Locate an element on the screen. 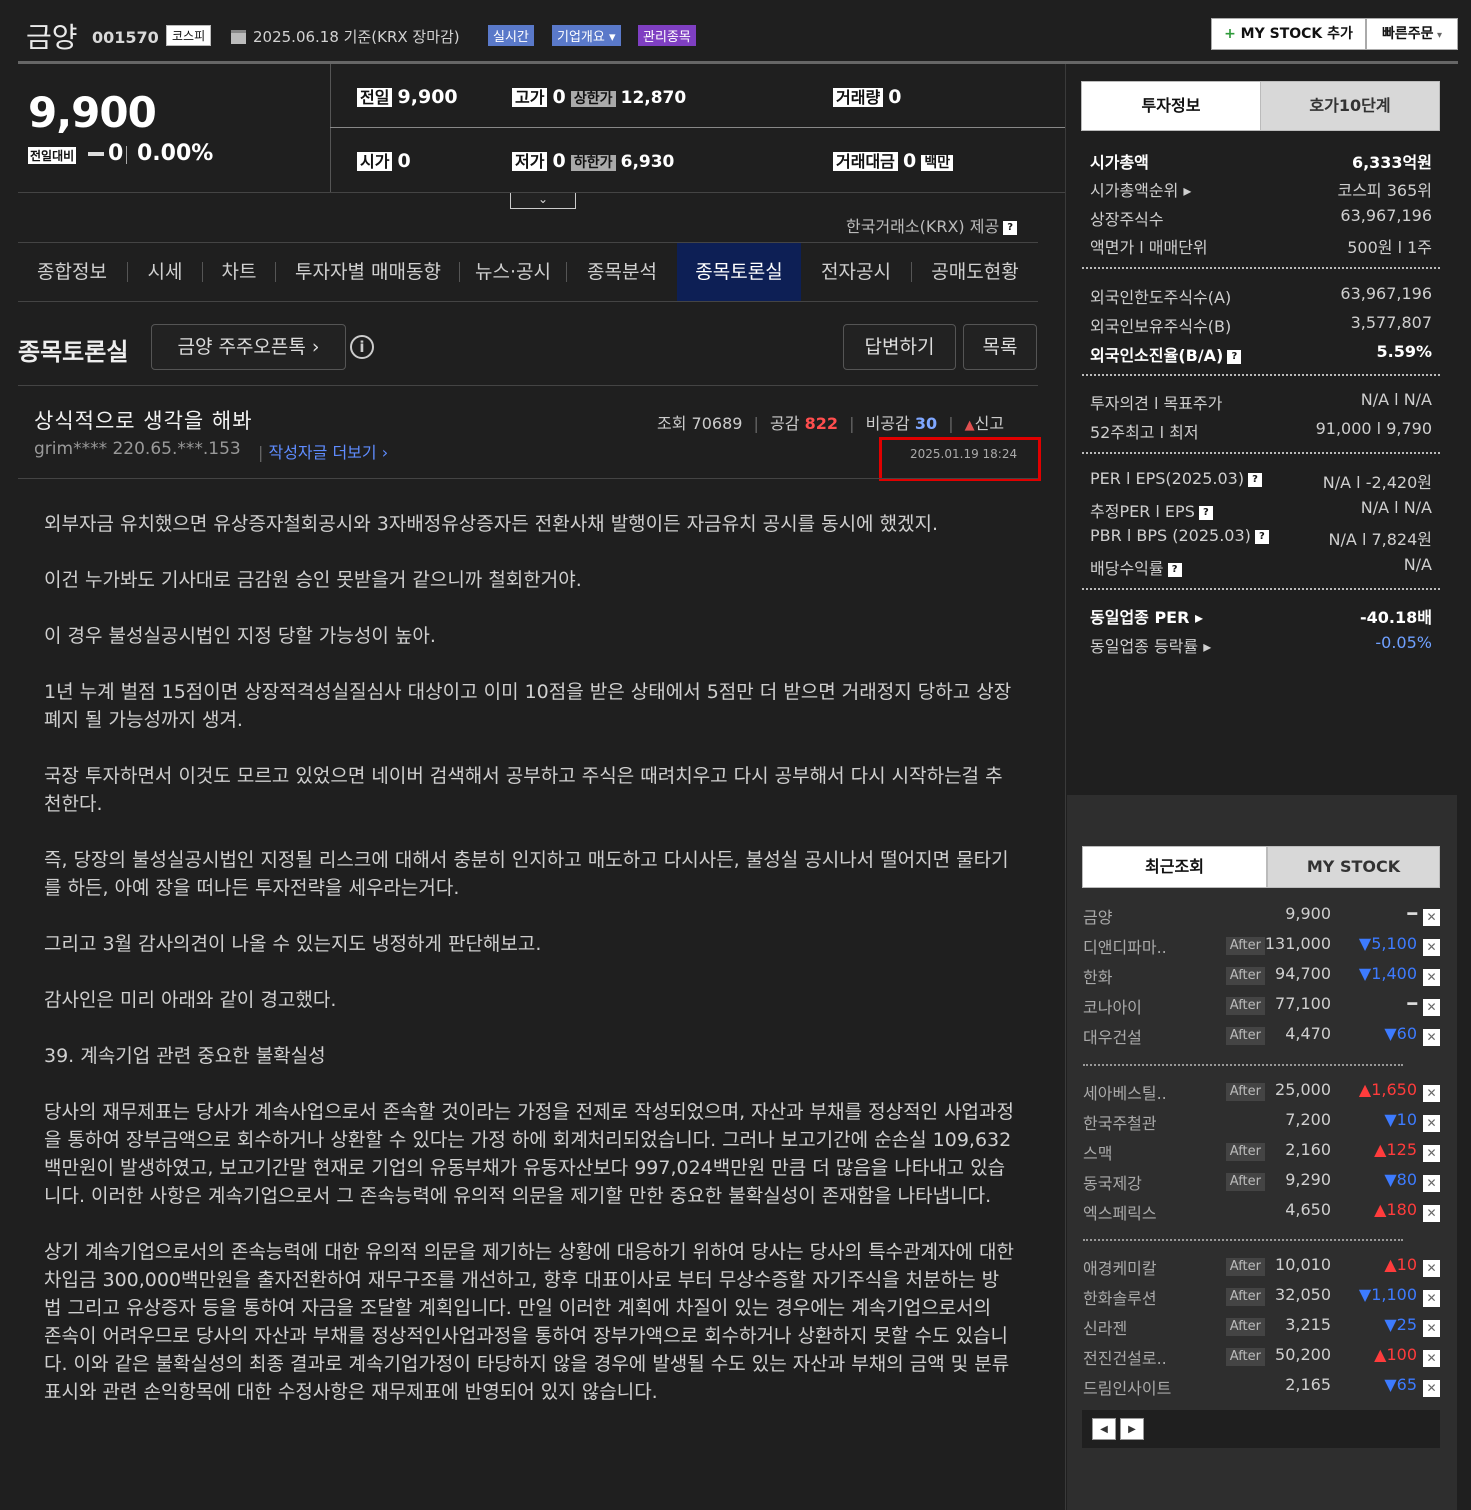 Image resolution: width=1471 pixels, height=1510 pixels. recent-stock-row: 신라젠 After 3,215 ▼25 ✕ is located at coordinates (1262, 1329).